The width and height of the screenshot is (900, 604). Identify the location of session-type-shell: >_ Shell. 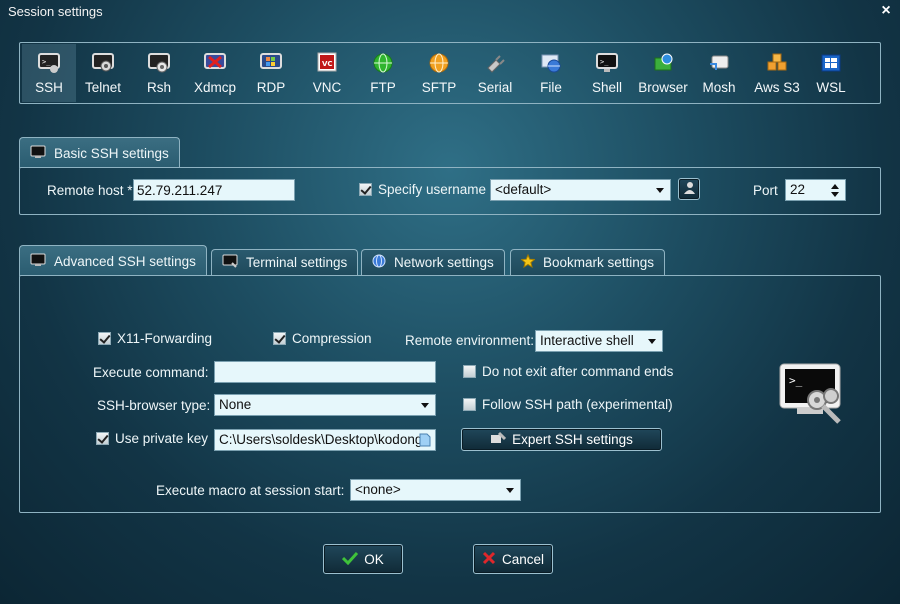
(607, 73).